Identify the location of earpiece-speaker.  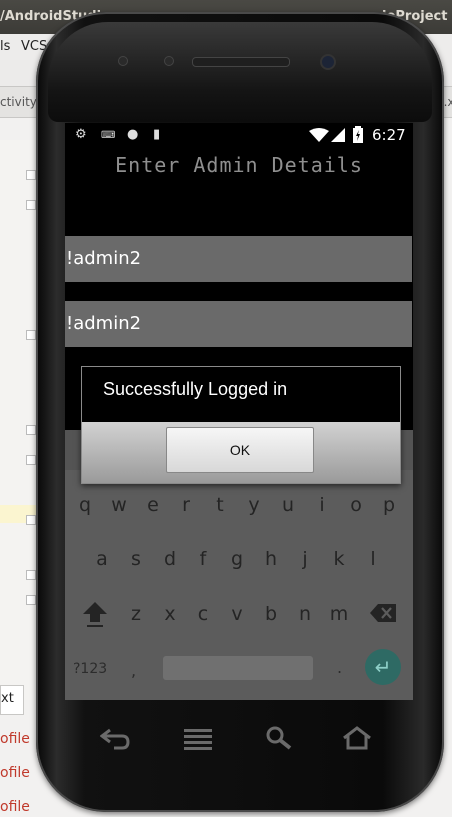
(241, 62).